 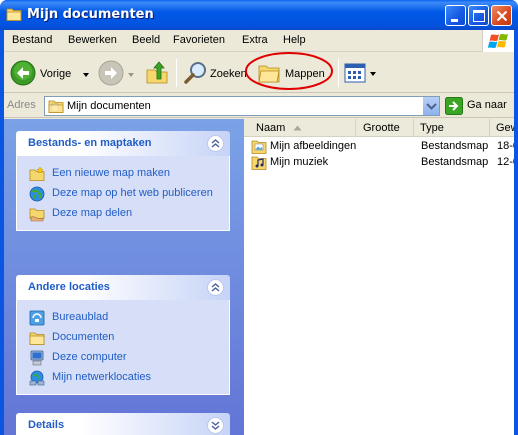 I want to click on address-label: Adres, so click(x=21, y=105).